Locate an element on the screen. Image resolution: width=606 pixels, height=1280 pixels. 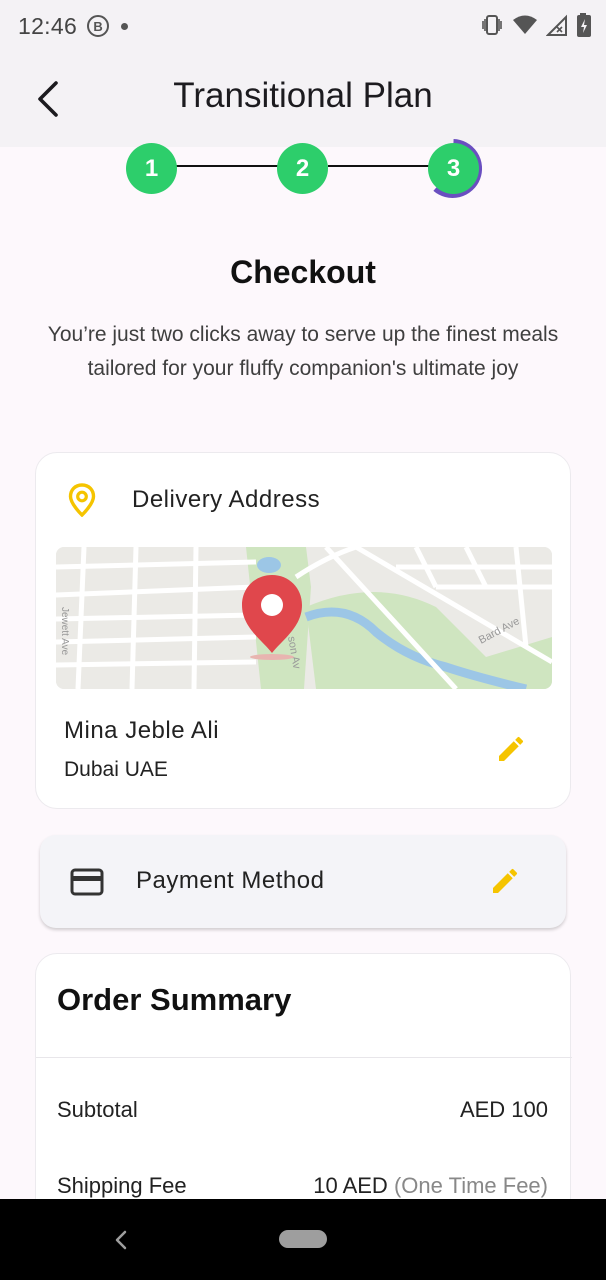
subtotal-value: AED 100 is located at coordinates (504, 1110).